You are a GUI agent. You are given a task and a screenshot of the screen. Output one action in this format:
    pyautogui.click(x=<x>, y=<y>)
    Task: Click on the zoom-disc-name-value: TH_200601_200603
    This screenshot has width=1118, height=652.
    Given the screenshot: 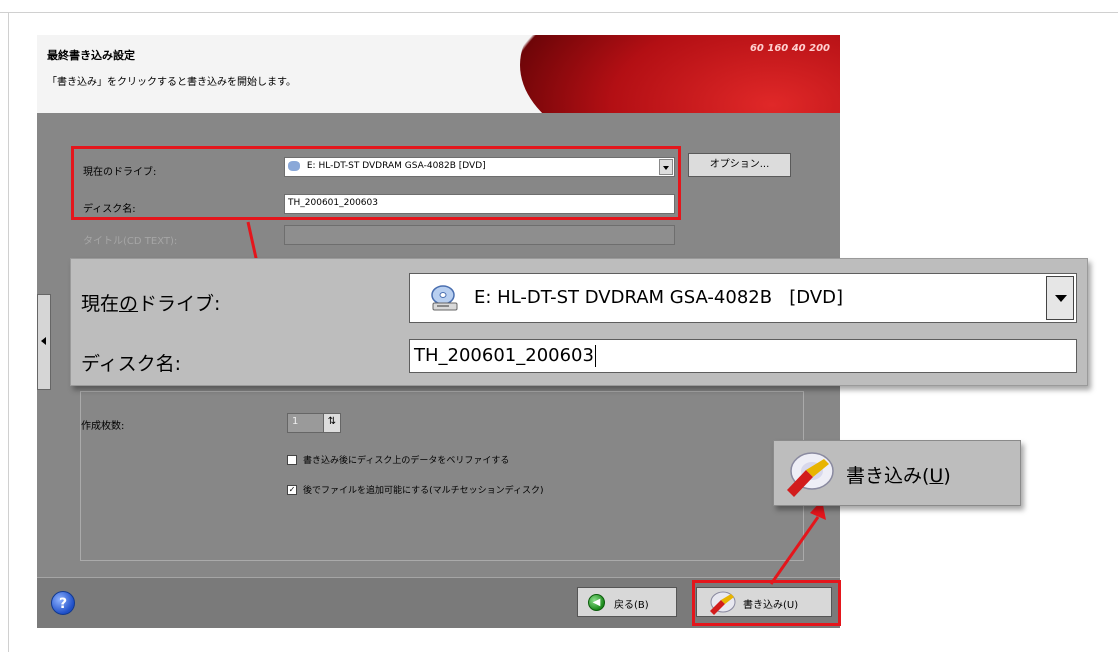 What is the action you would take?
    pyautogui.click(x=504, y=355)
    